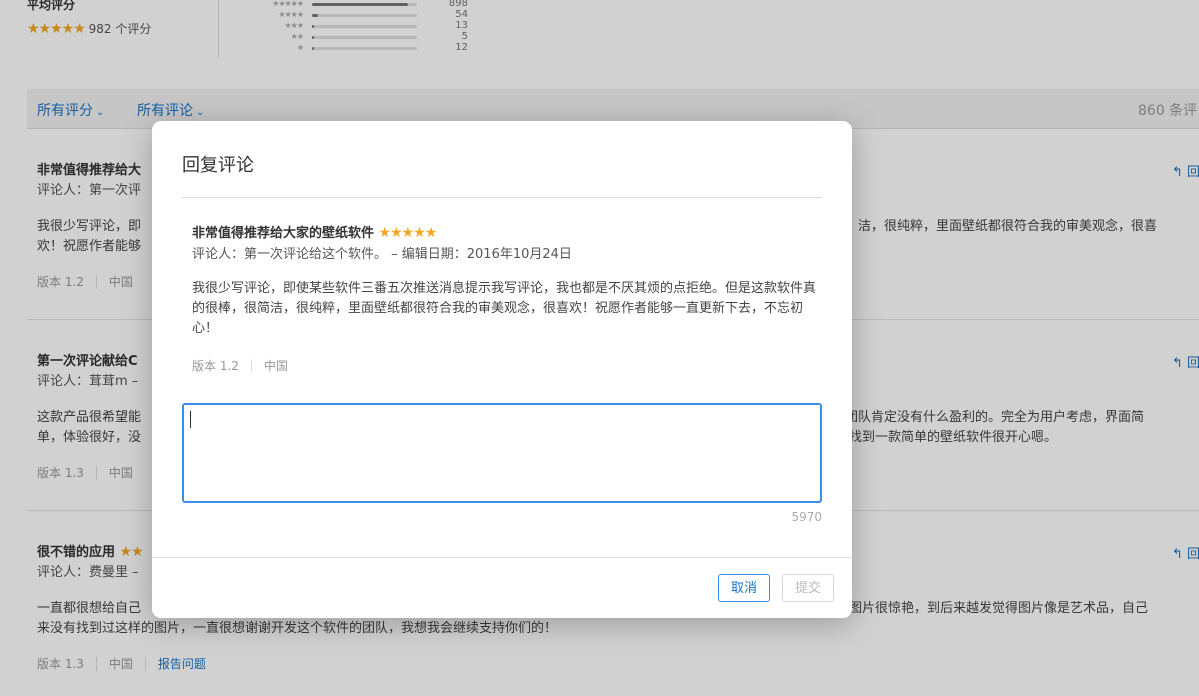  What do you see at coordinates (240, 365) in the screenshot?
I see `quoted-review-footer: 版本 1.2 中国` at bounding box center [240, 365].